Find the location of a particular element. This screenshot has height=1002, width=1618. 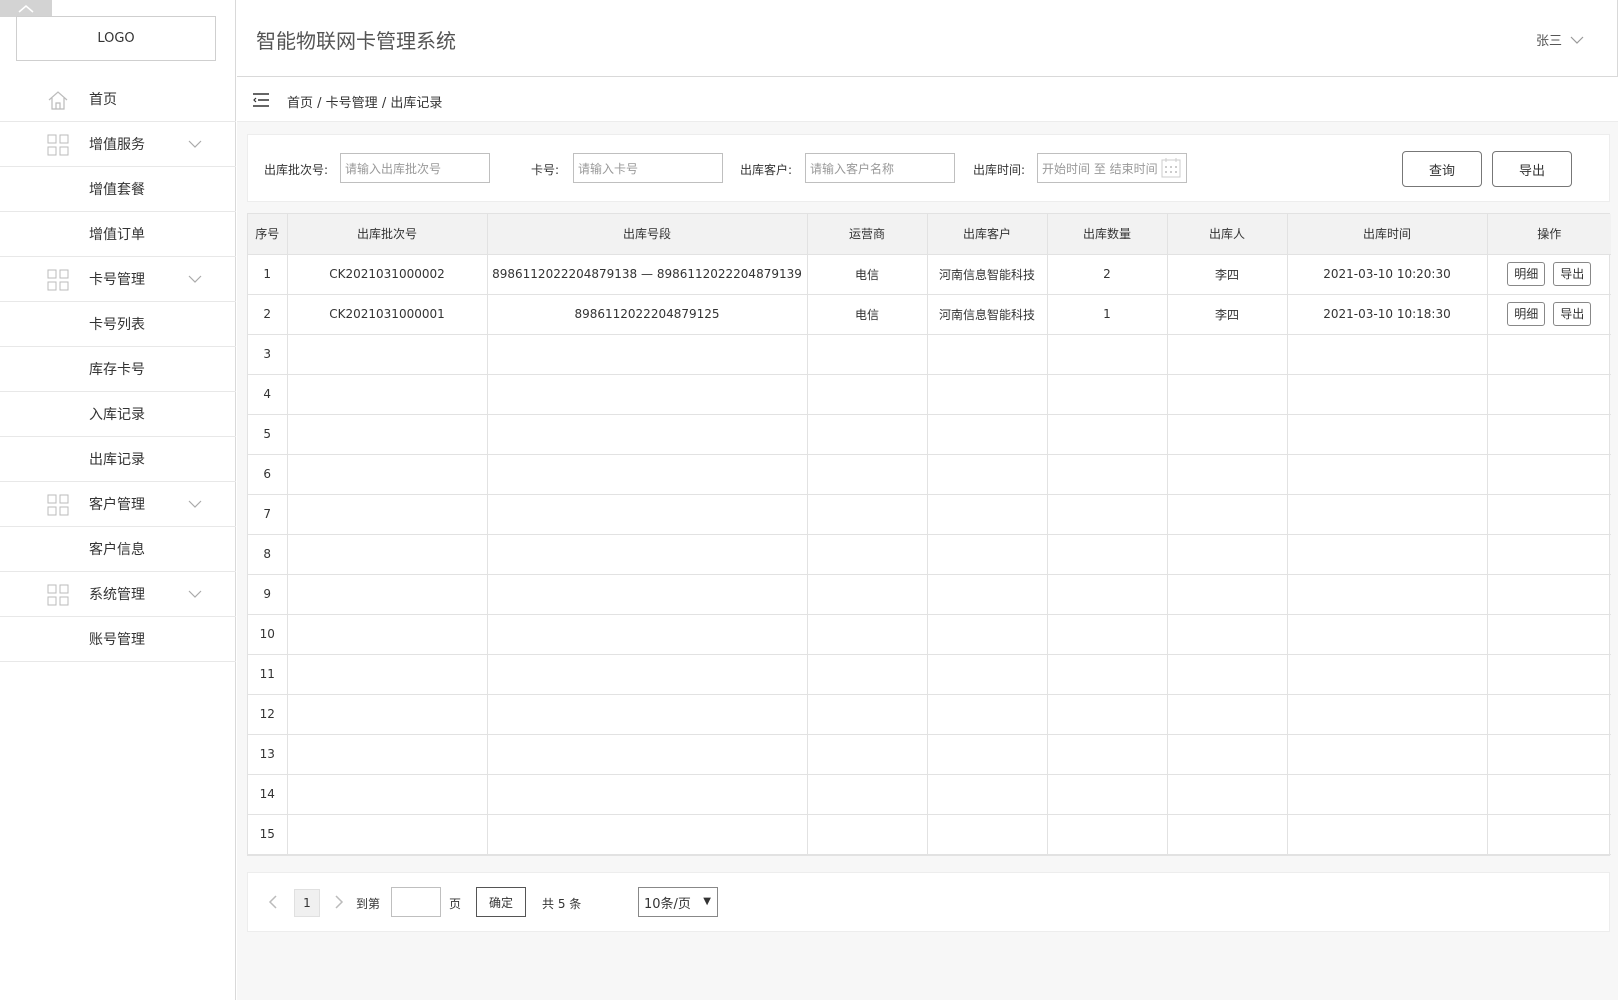

sidebar-item-card-list: 卡号列表 is located at coordinates (118, 324).